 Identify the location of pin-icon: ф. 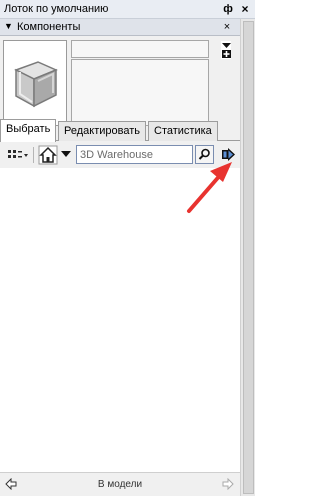
(228, 9).